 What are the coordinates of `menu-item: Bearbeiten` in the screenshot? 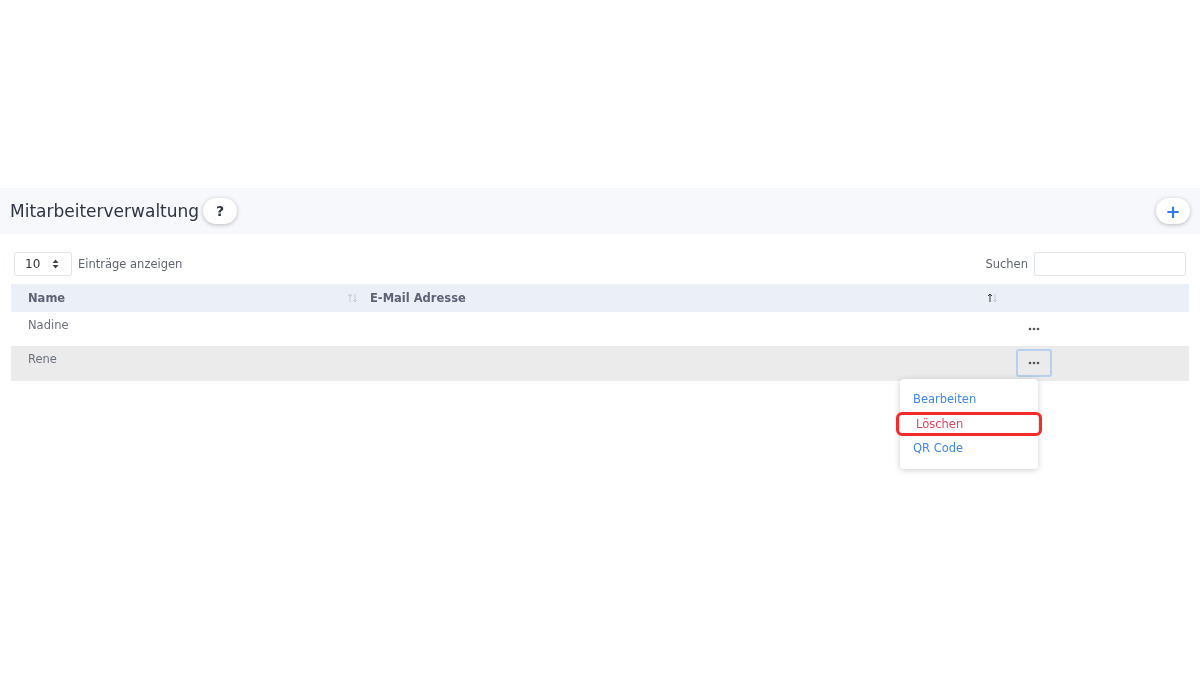 It's located at (969, 399).